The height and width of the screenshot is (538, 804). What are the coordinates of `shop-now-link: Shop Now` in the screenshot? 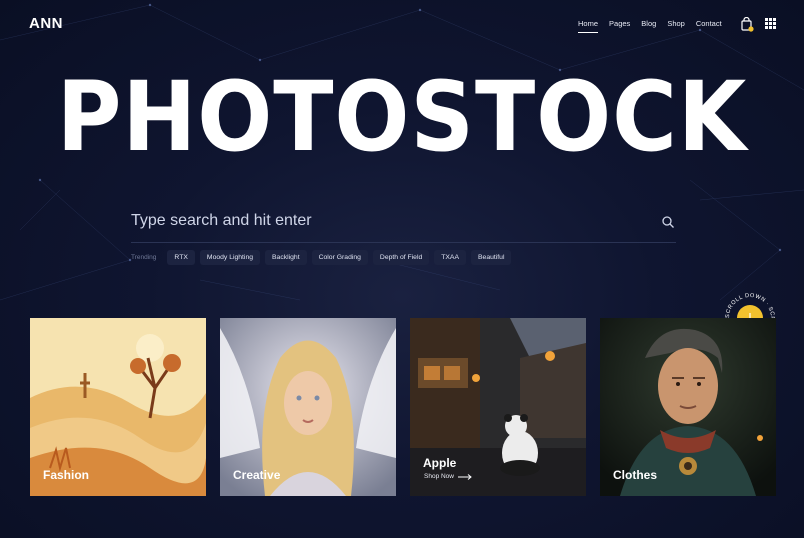 It's located at (448, 476).